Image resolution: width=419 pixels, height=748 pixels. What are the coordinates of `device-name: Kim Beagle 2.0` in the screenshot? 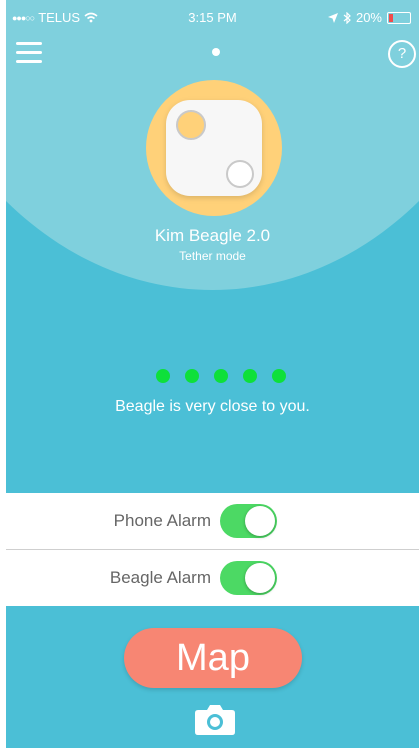 It's located at (212, 235).